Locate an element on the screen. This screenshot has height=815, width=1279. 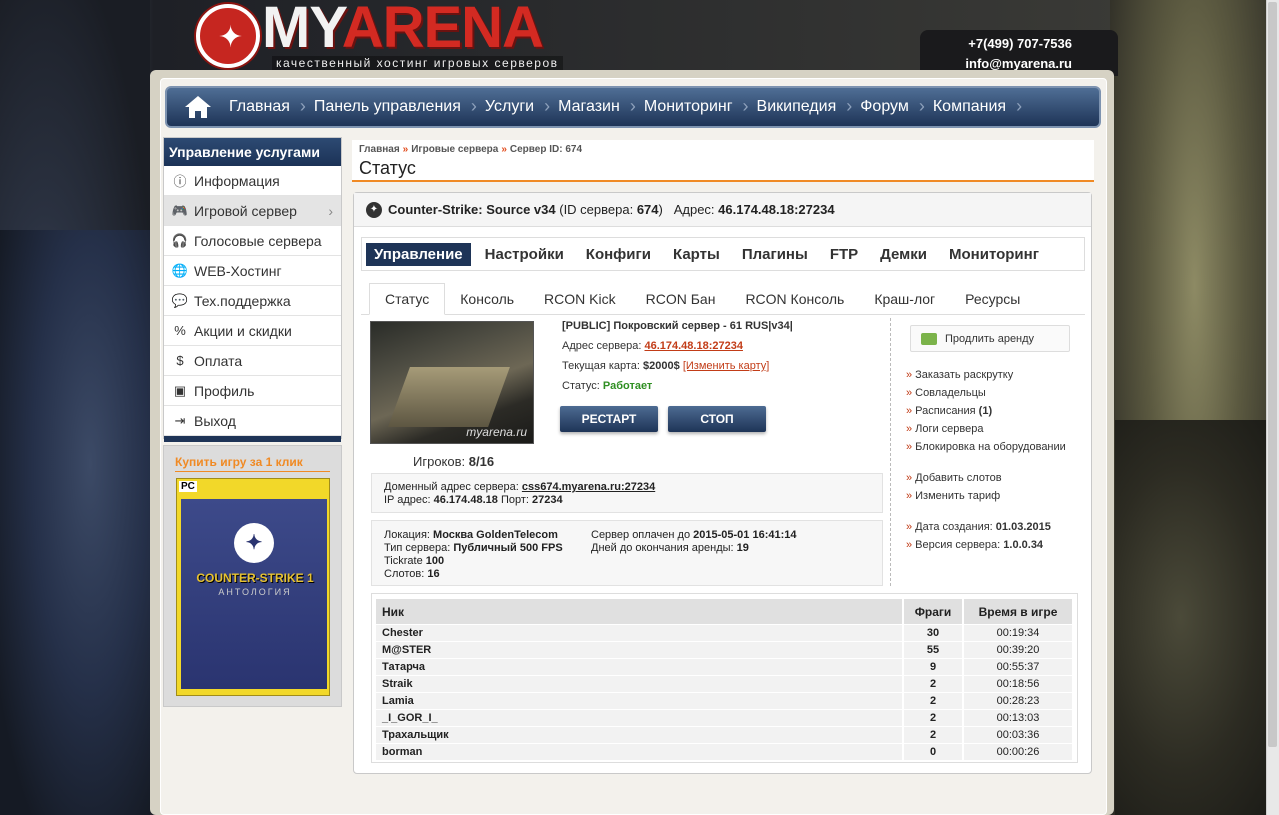
tick-label: Tickrate is located at coordinates (403, 561).